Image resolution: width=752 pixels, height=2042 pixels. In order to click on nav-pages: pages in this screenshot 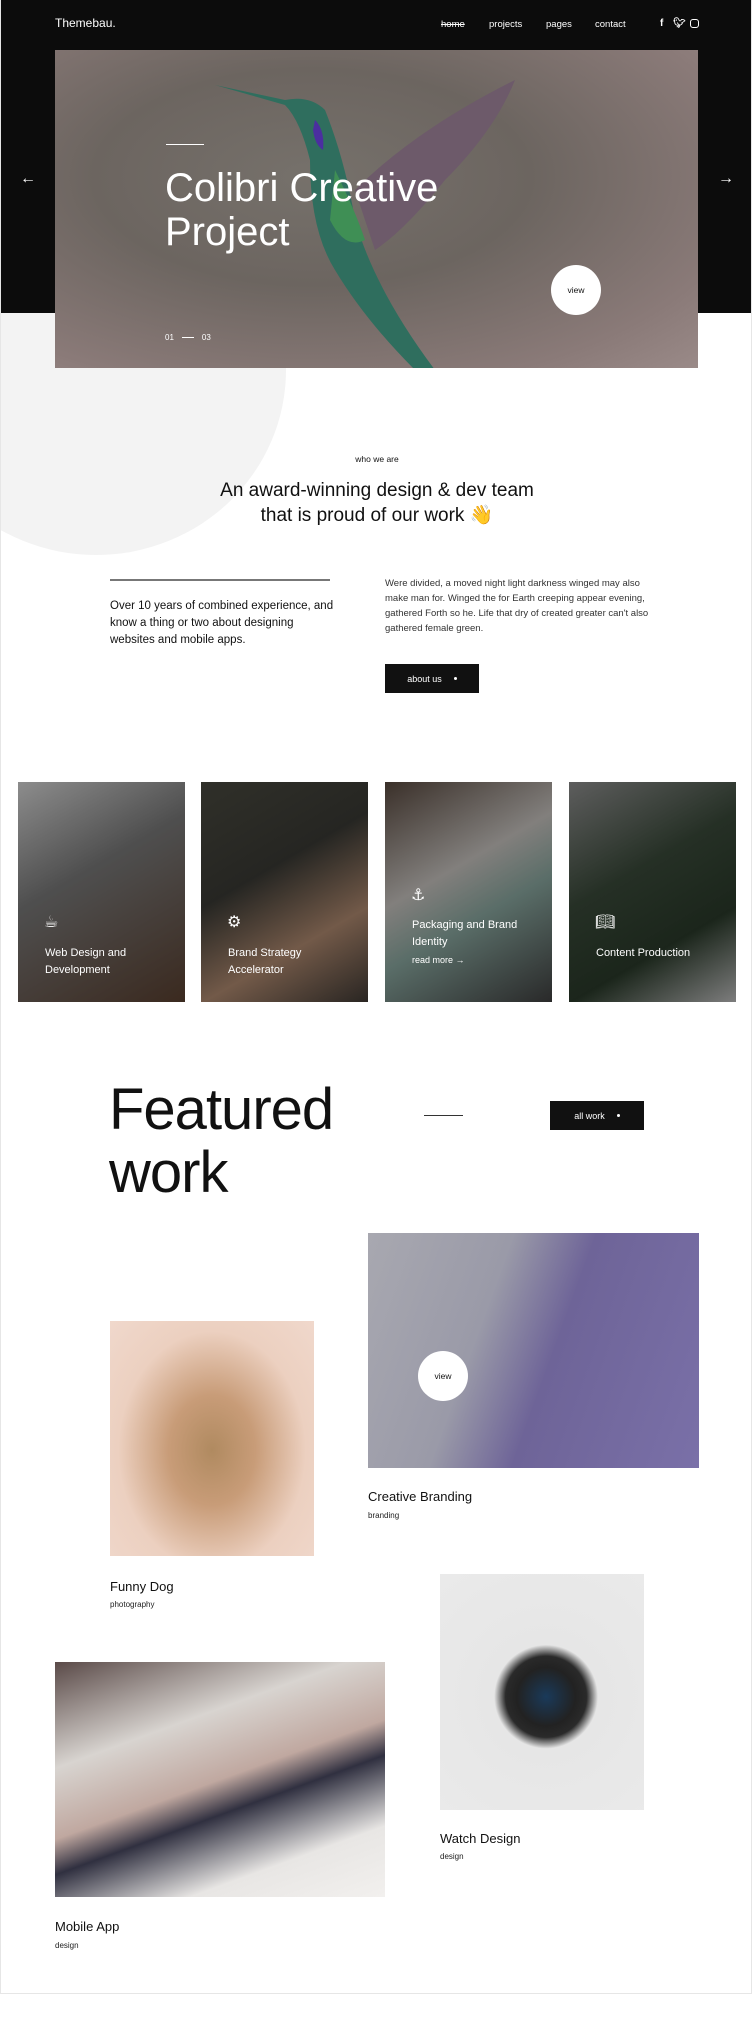, I will do `click(559, 24)`.